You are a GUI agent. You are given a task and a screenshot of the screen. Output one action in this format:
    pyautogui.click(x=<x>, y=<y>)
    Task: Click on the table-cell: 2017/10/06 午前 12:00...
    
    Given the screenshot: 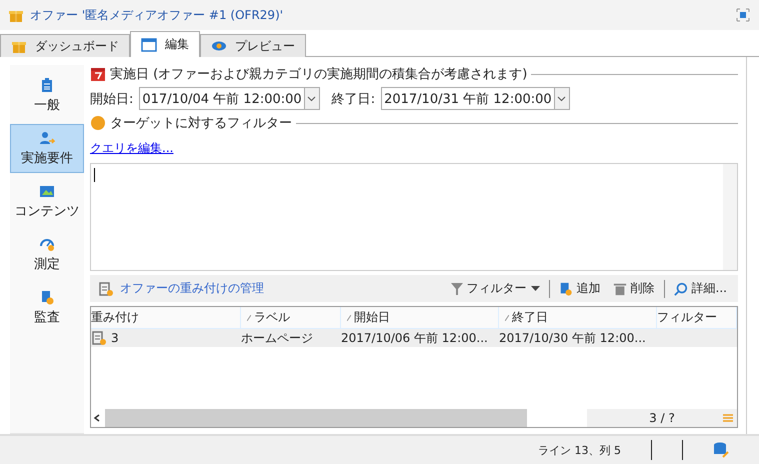 What is the action you would take?
    pyautogui.click(x=420, y=338)
    